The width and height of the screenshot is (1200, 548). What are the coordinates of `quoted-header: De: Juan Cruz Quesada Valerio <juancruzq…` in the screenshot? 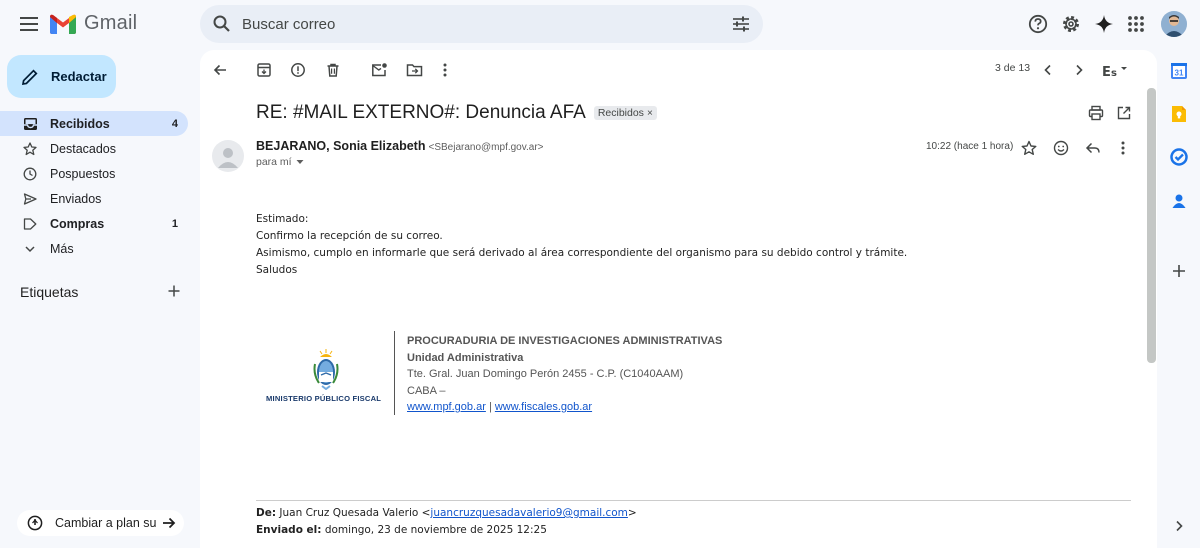 It's located at (446, 522).